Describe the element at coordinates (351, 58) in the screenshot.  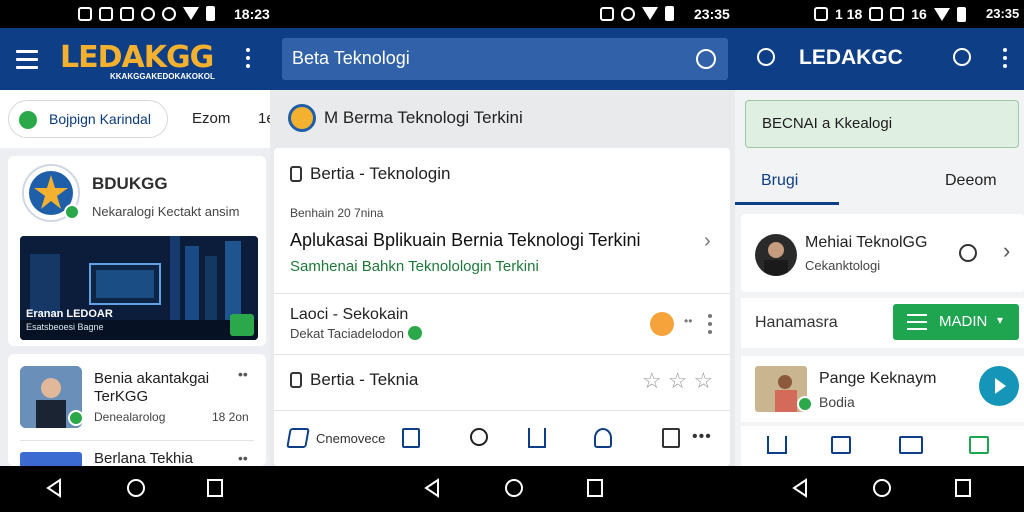
I see `search-input: Beta Teknologi` at that location.